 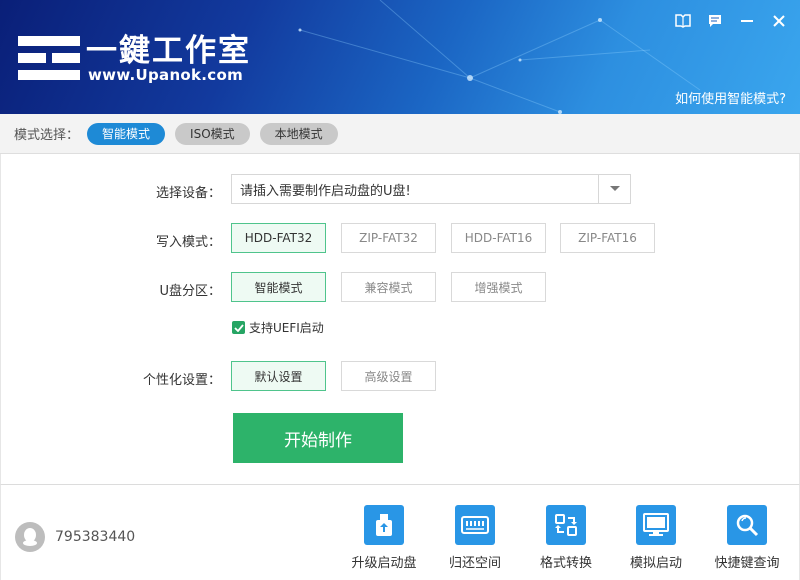 I want to click on write-mode-zip-fat16: ZIP-FAT16, so click(x=607, y=238).